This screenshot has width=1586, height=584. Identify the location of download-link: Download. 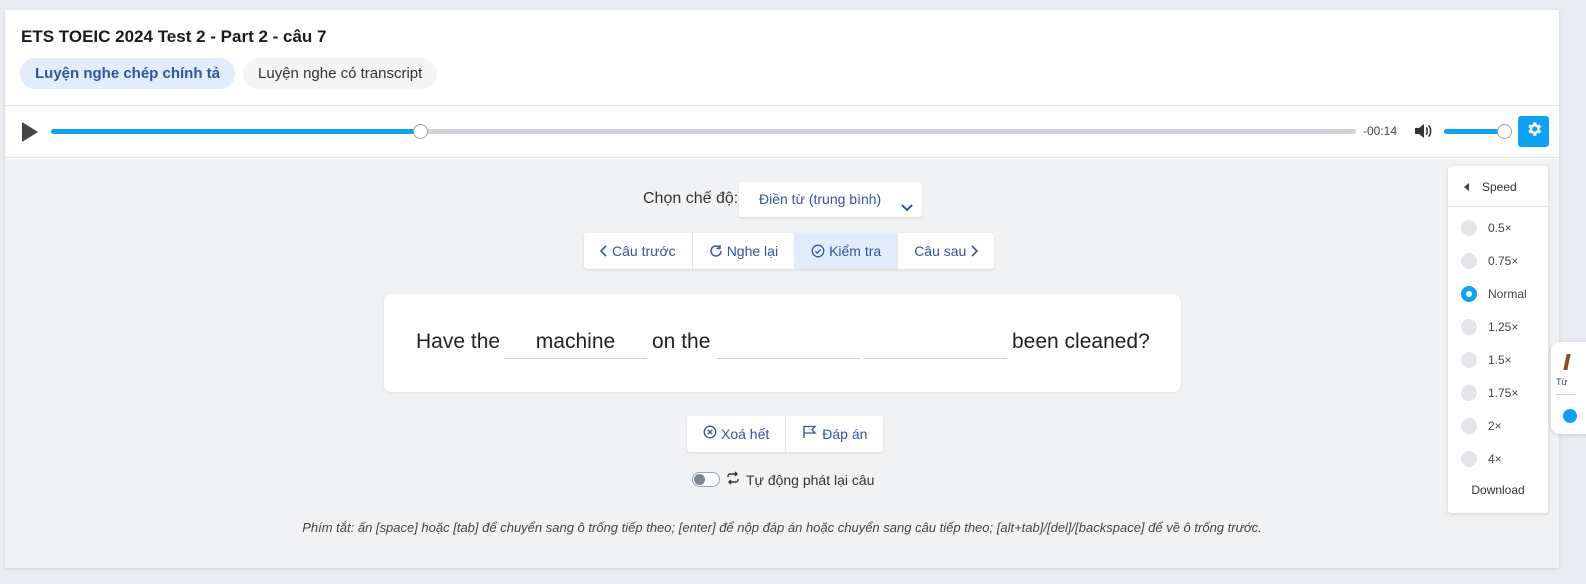
(1498, 490).